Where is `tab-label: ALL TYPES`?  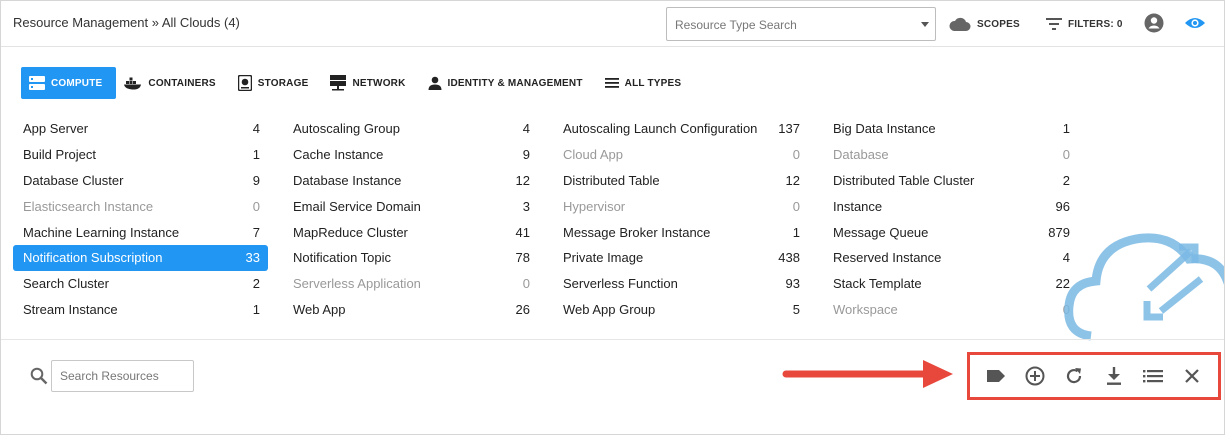 tab-label: ALL TYPES is located at coordinates (653, 83).